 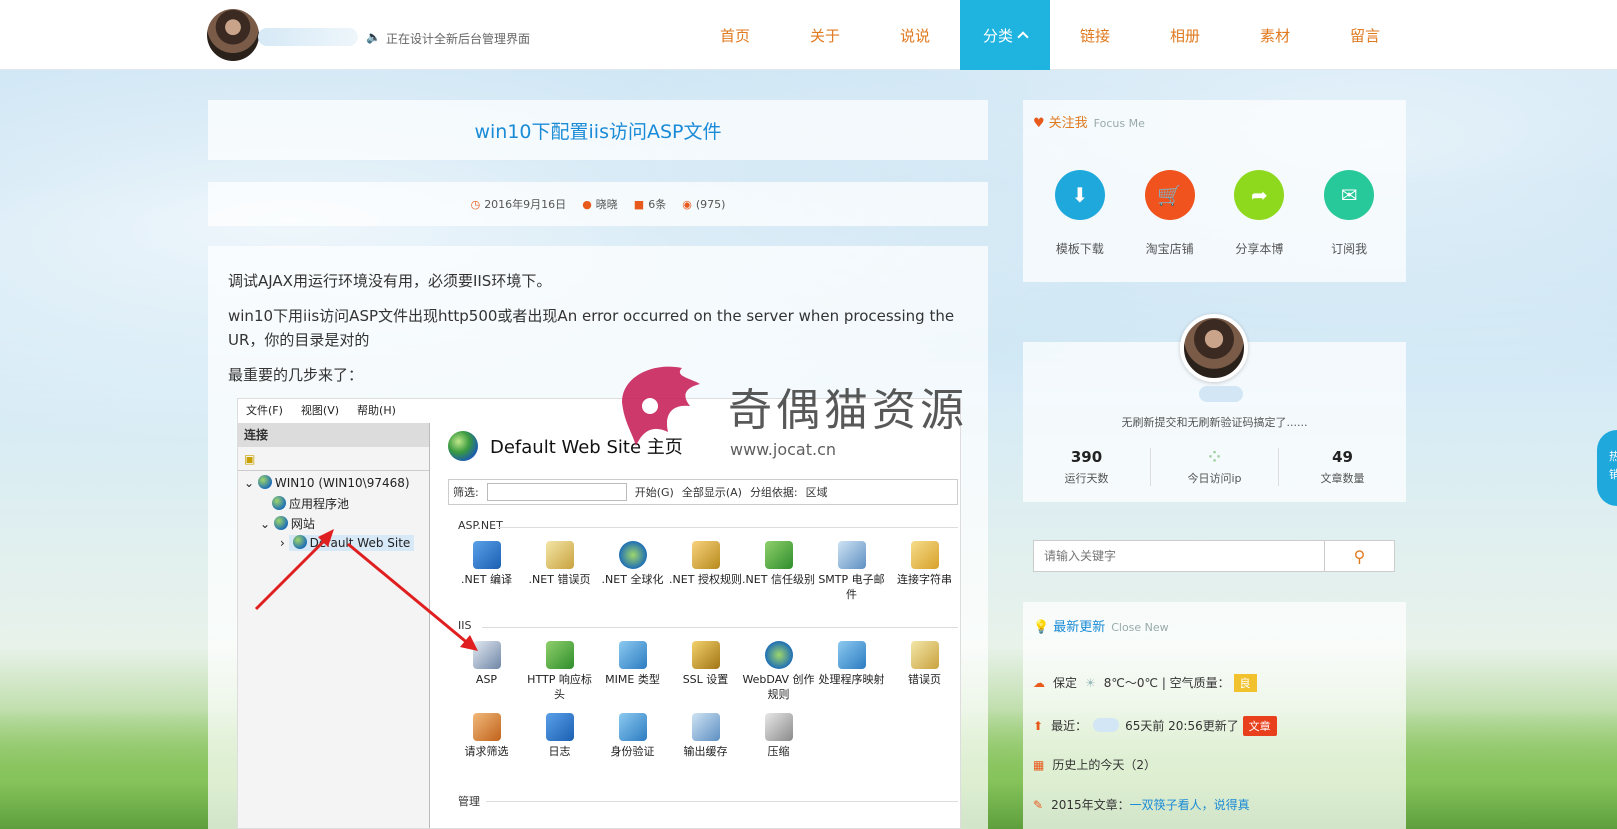 I want to click on follow-subscribe: ✉ 订阅我, so click(x=1349, y=213).